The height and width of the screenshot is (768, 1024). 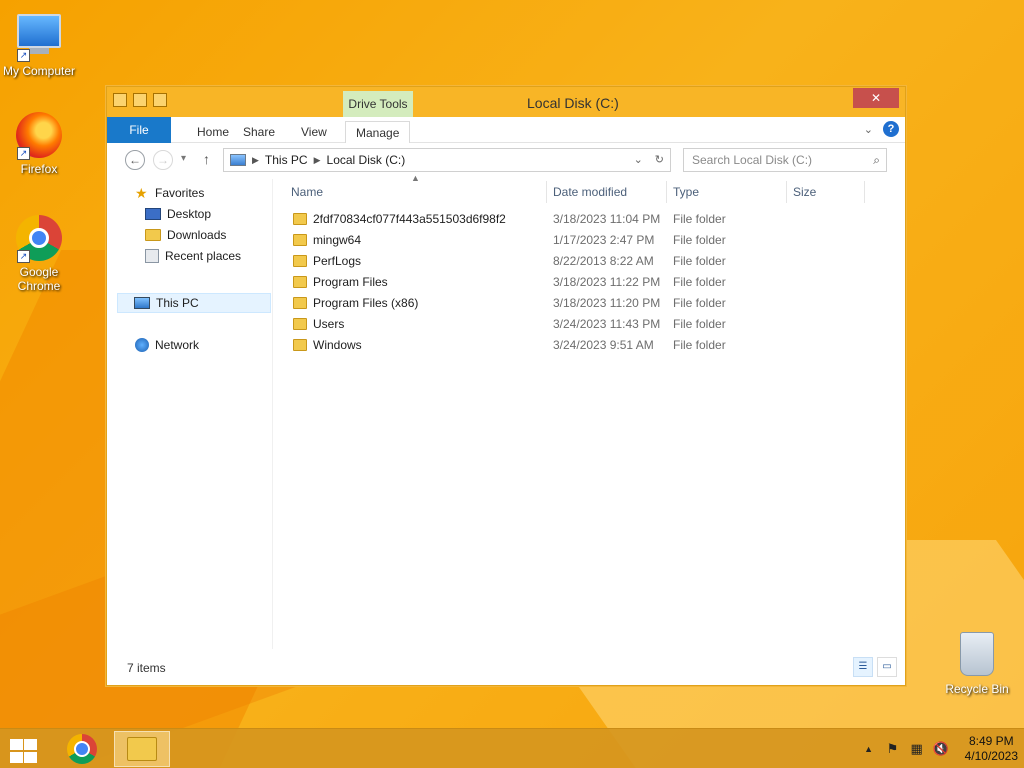 What do you see at coordinates (583, 261) in the screenshot?
I see `table-row: PerfLogs 8/22/2013 8:22 AM File folder` at bounding box center [583, 261].